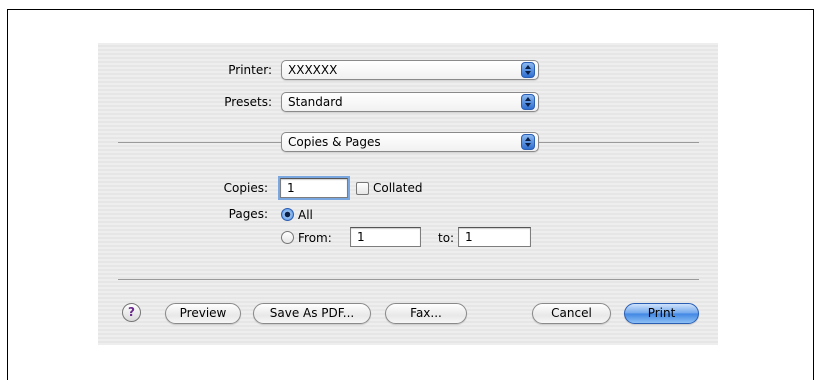  Describe the element at coordinates (291, 188) in the screenshot. I see `copies-value: 1` at that location.